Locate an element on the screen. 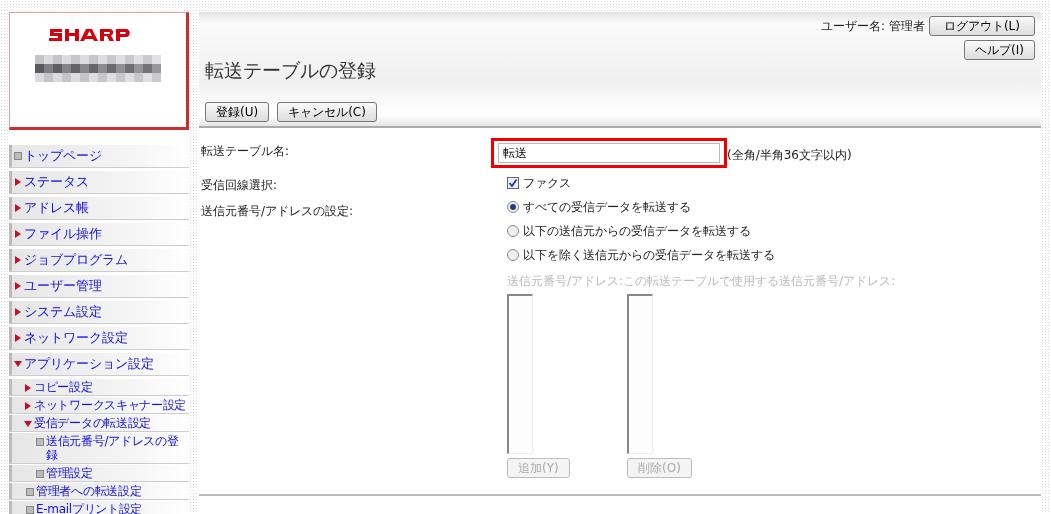 This screenshot has width=1051, height=514. radio-label: 以下を除く送信元からの受信データを転送する is located at coordinates (649, 255).